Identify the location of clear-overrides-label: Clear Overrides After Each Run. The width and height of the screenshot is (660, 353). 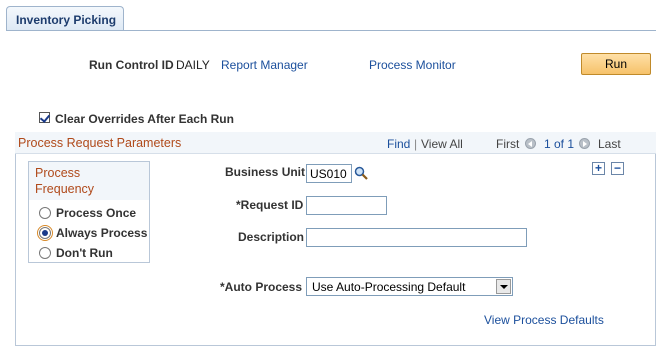
(144, 119).